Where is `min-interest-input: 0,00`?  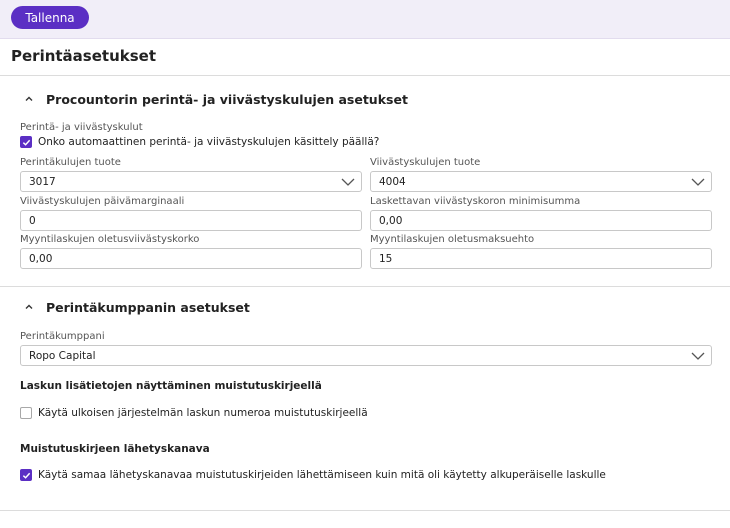
min-interest-input: 0,00 is located at coordinates (541, 220).